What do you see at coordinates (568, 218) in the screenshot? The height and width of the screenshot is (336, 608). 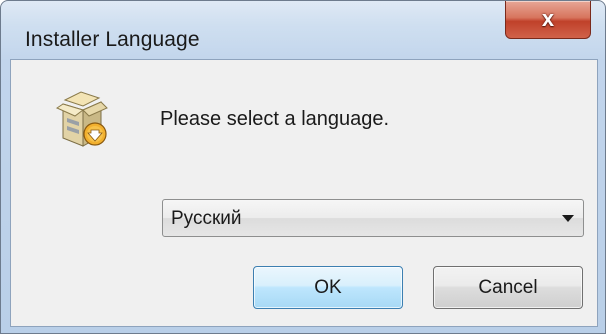 I see `chevron-down-icon` at bounding box center [568, 218].